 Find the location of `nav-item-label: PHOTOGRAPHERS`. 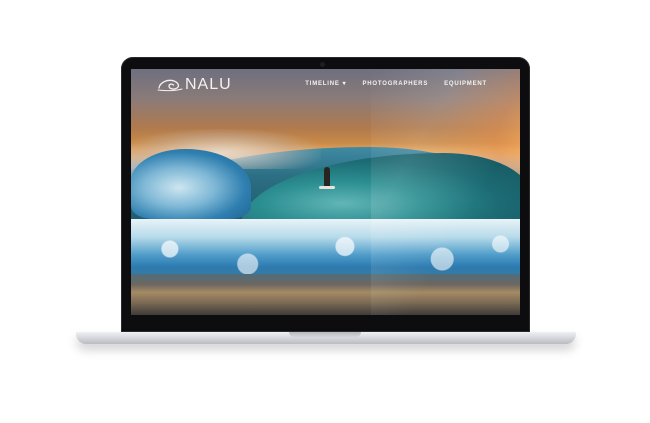

nav-item-label: PHOTOGRAPHERS is located at coordinates (395, 84).